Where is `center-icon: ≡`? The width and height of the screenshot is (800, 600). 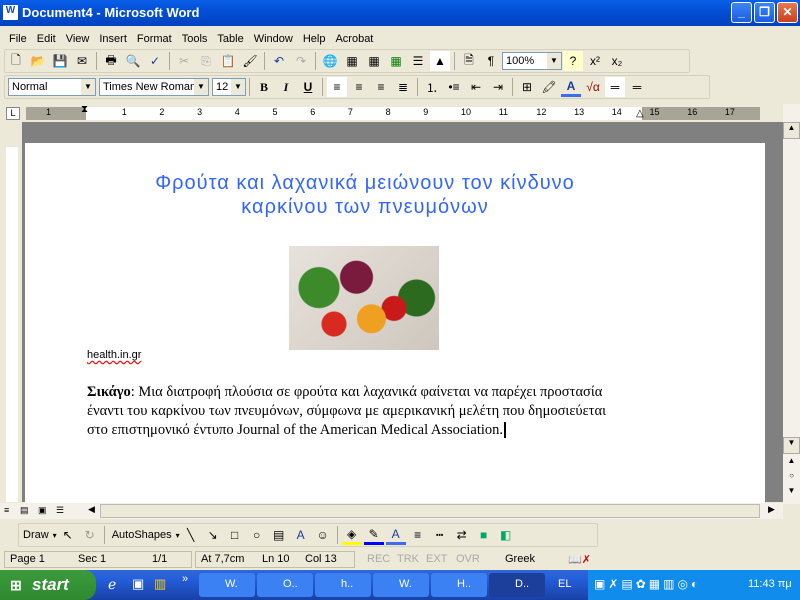
center-icon: ≡ is located at coordinates (359, 87).